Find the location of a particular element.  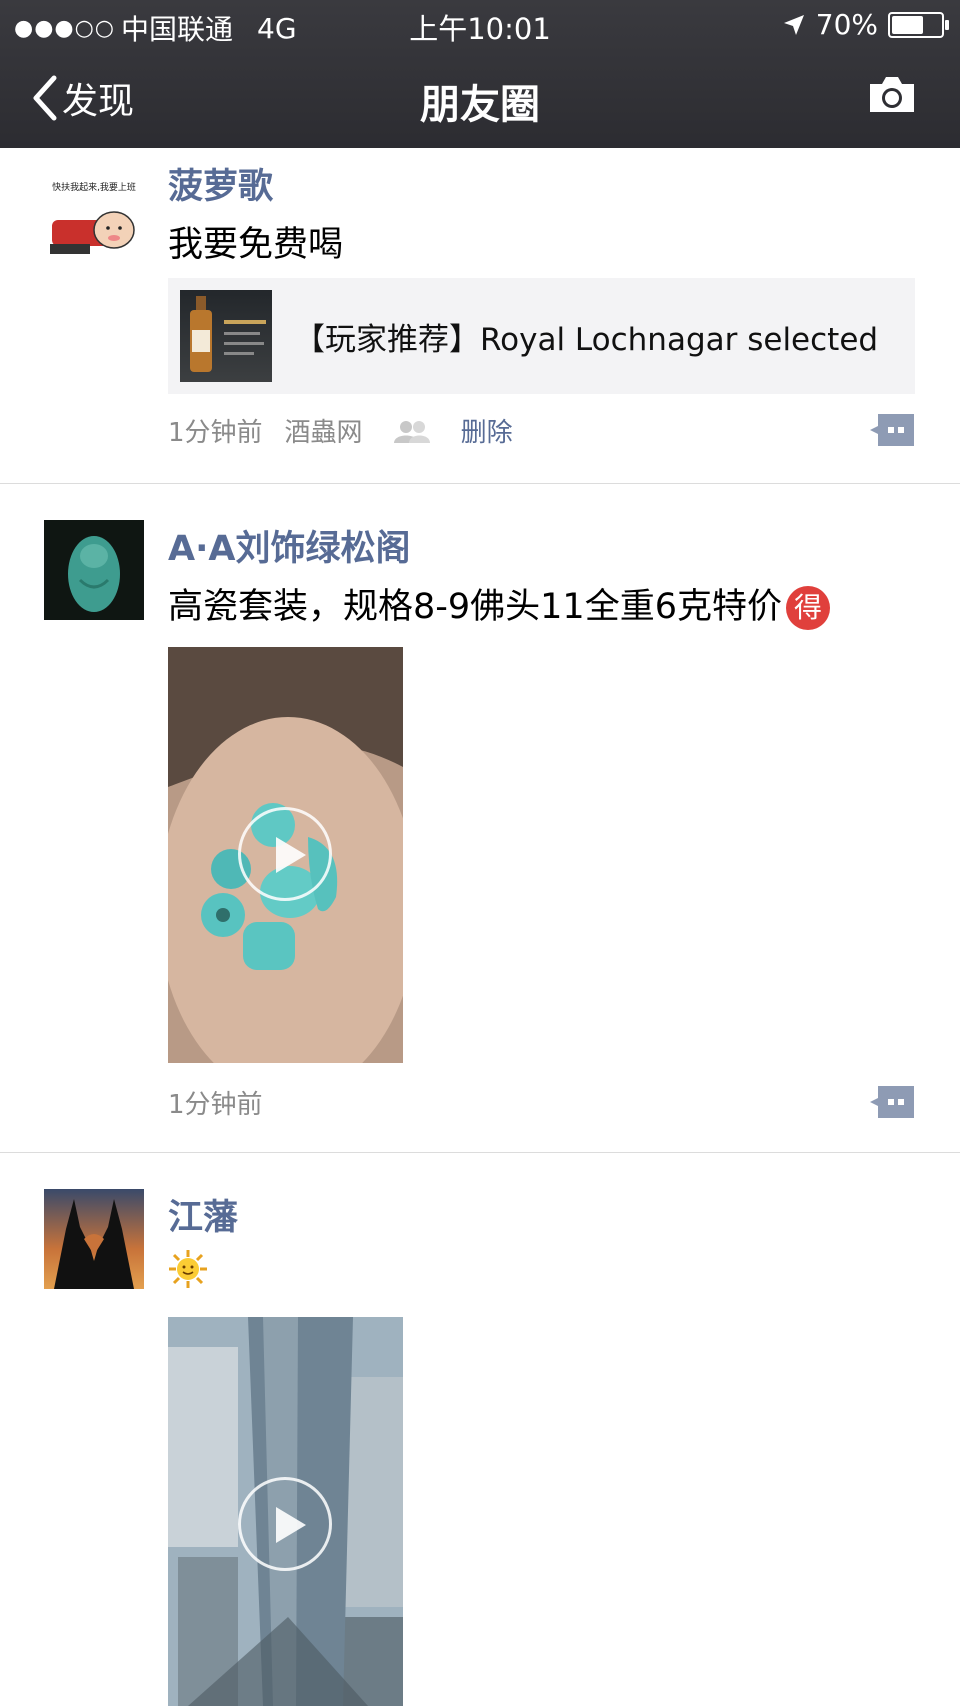

top-bar: ●●●○○ 中国联通 4G 上午10:01 70% 发现 朋友圈 is located at coordinates (480, 74).